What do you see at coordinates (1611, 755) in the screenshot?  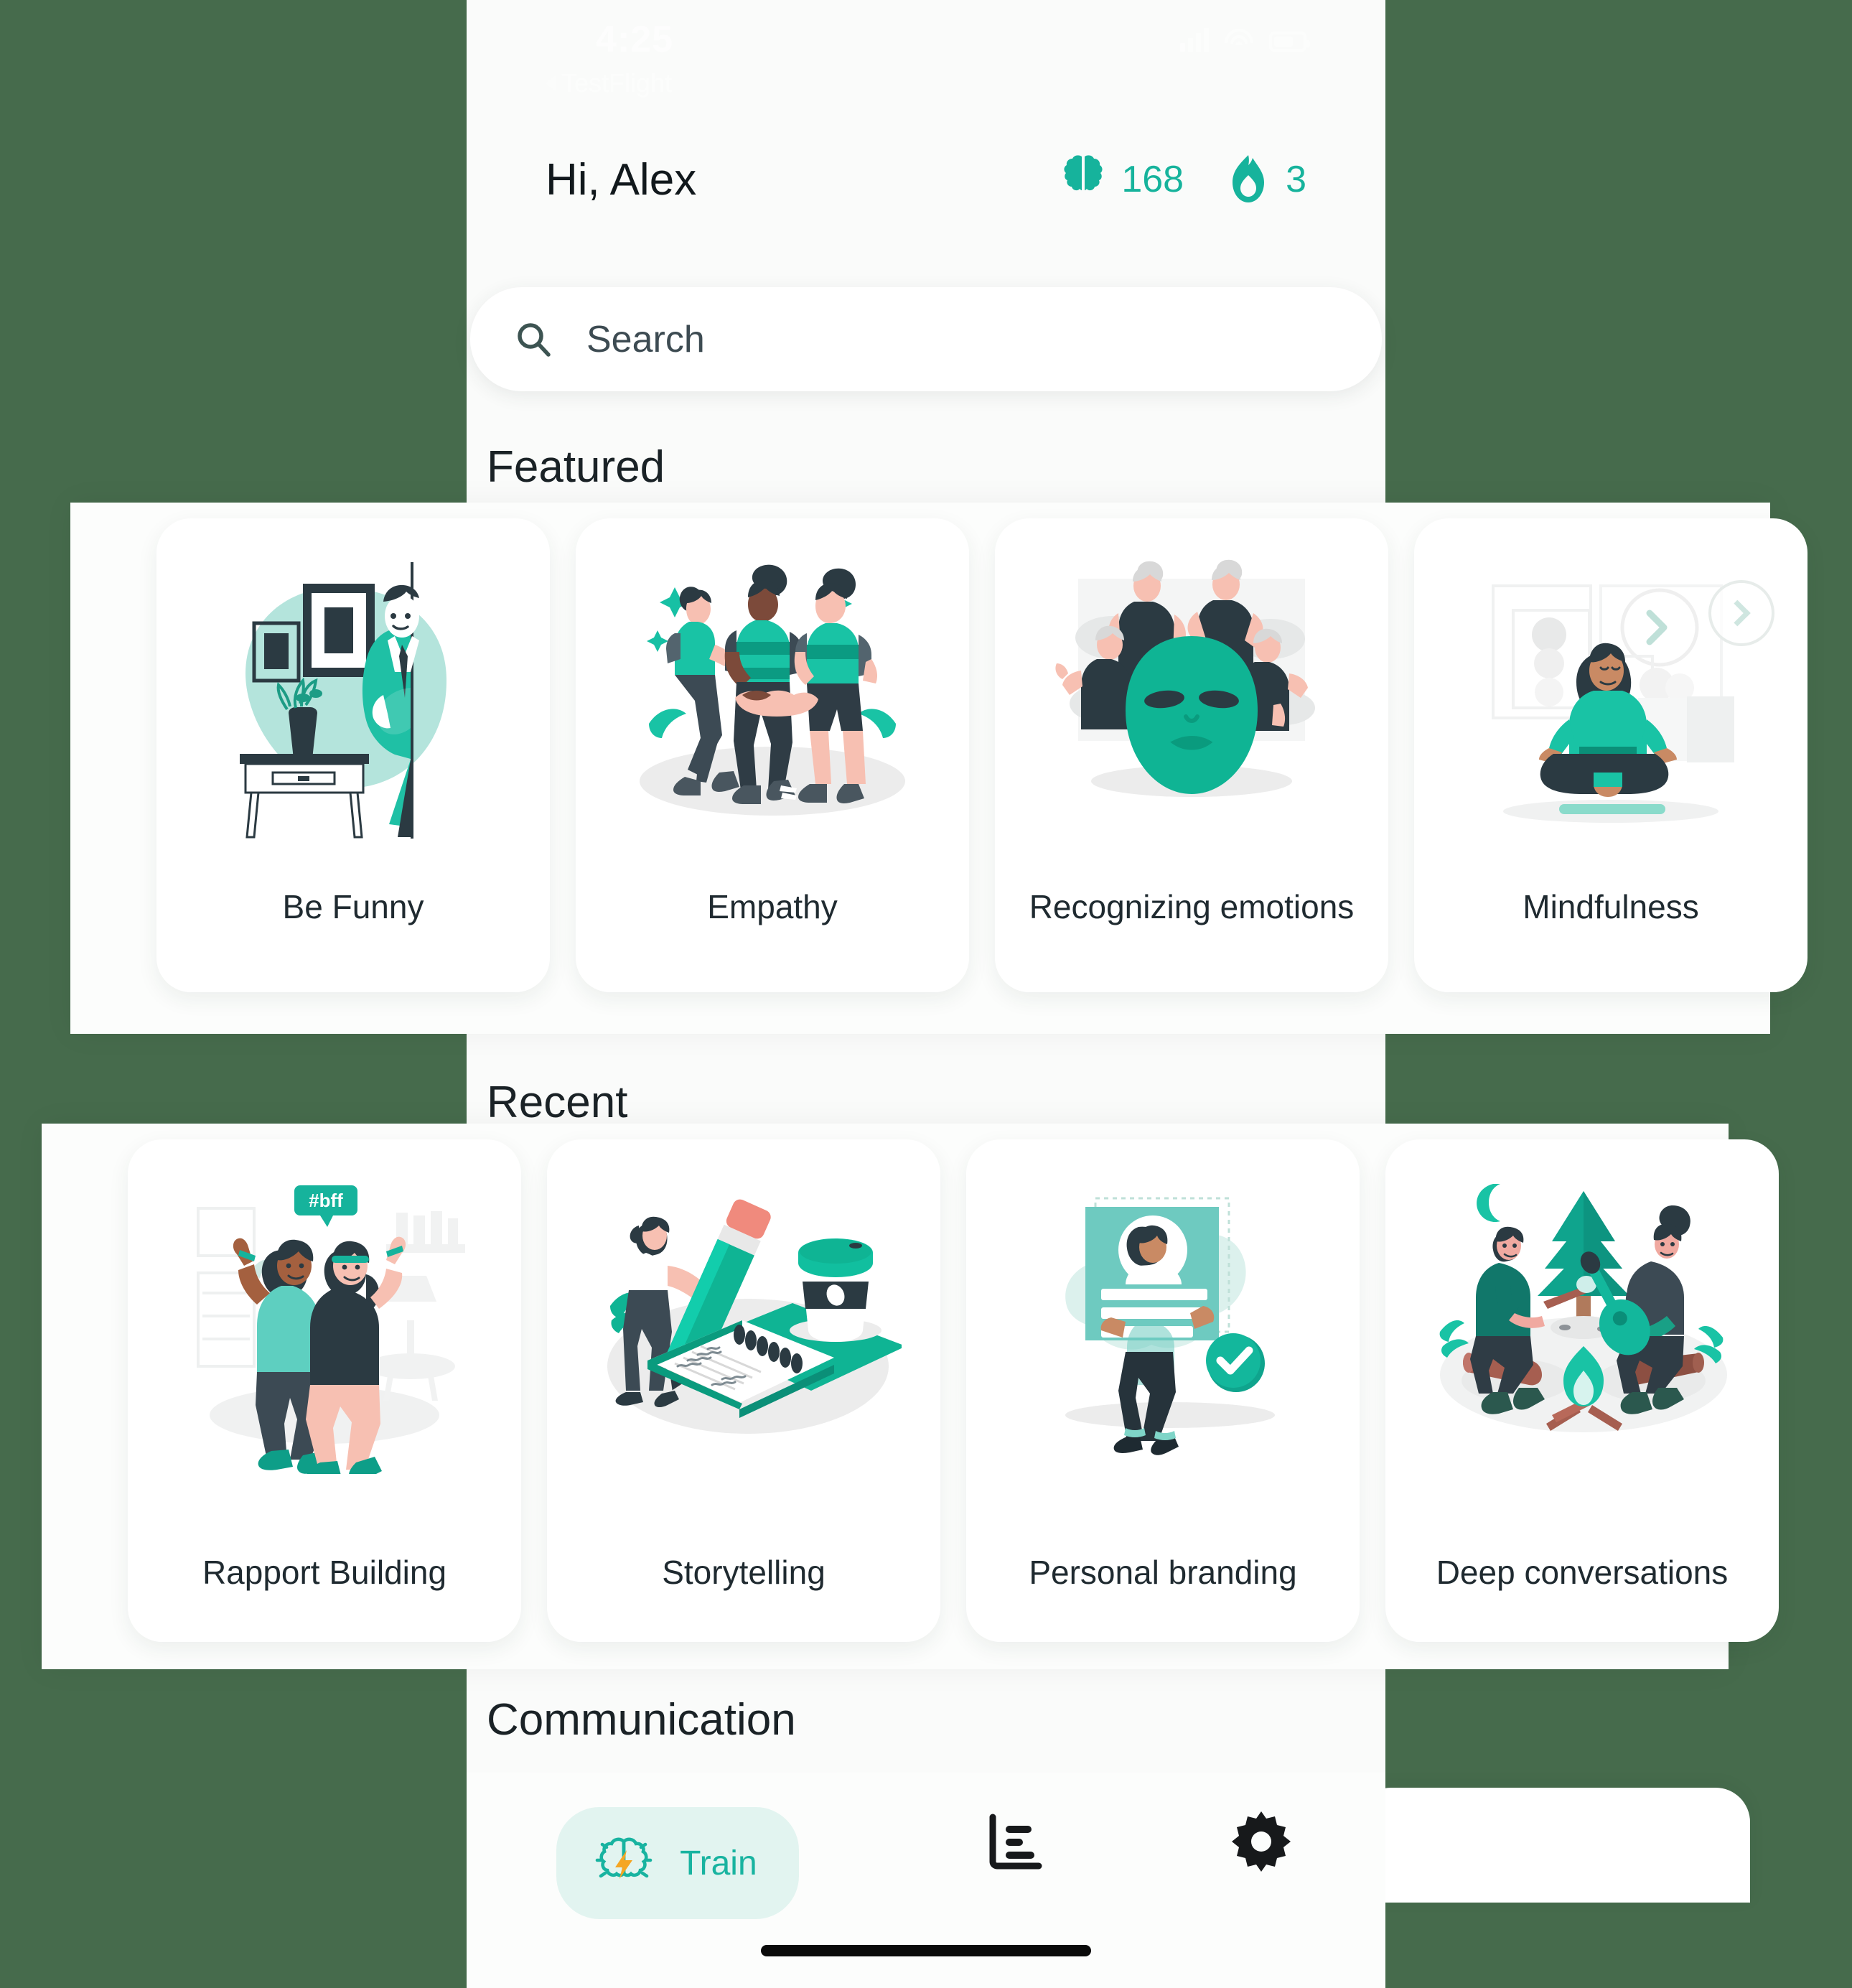 I see `card-mindfulness: Mindfulness` at bounding box center [1611, 755].